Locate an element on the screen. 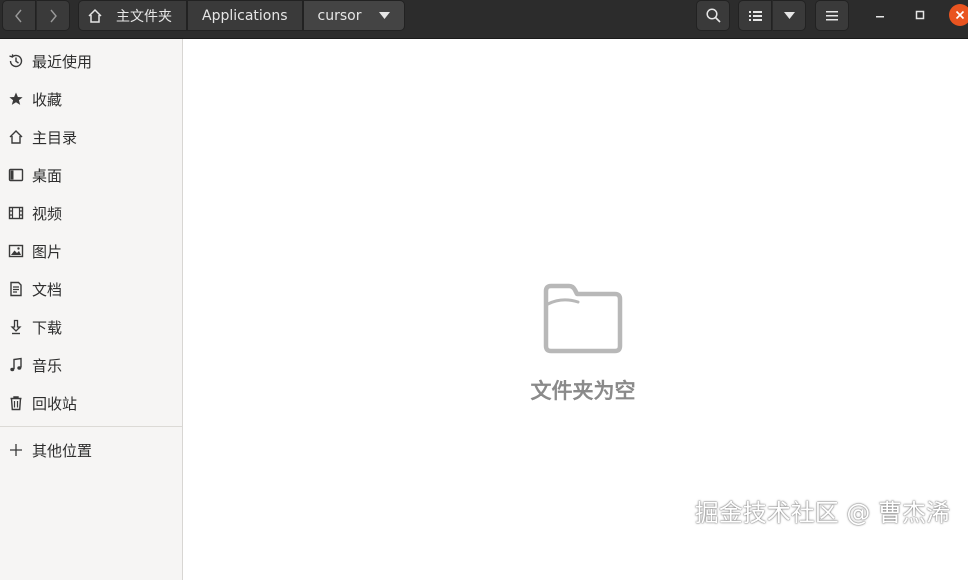 Image resolution: width=968 pixels, height=580 pixels. hamburger-menu-icon is located at coordinates (832, 15).